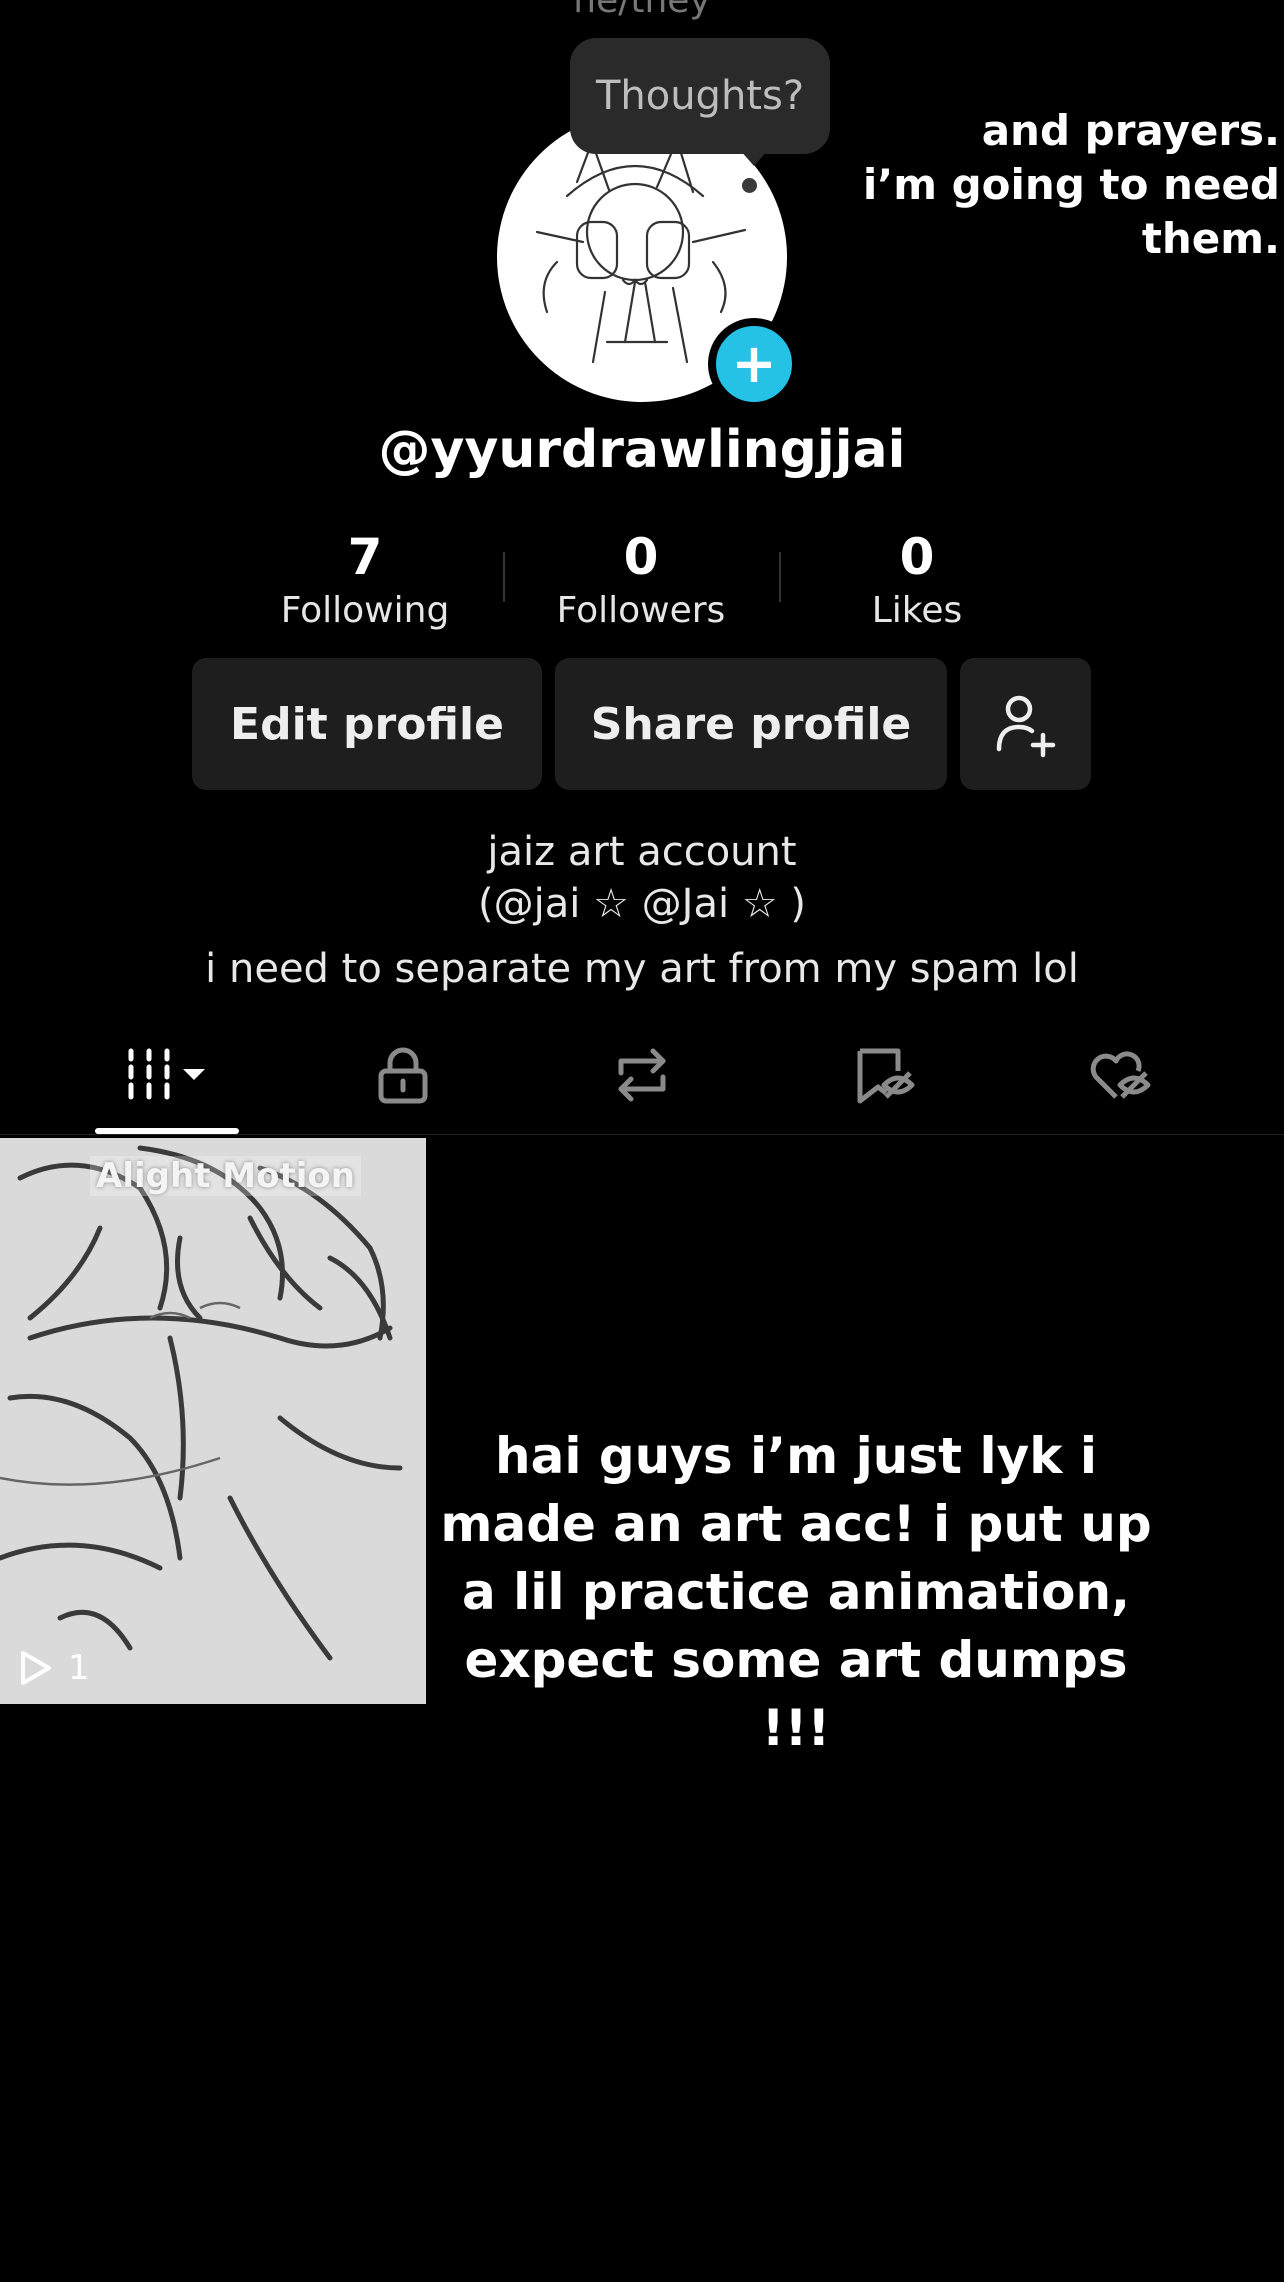 Image resolution: width=1284 pixels, height=2282 pixels. I want to click on grid-icon, so click(166, 1074).